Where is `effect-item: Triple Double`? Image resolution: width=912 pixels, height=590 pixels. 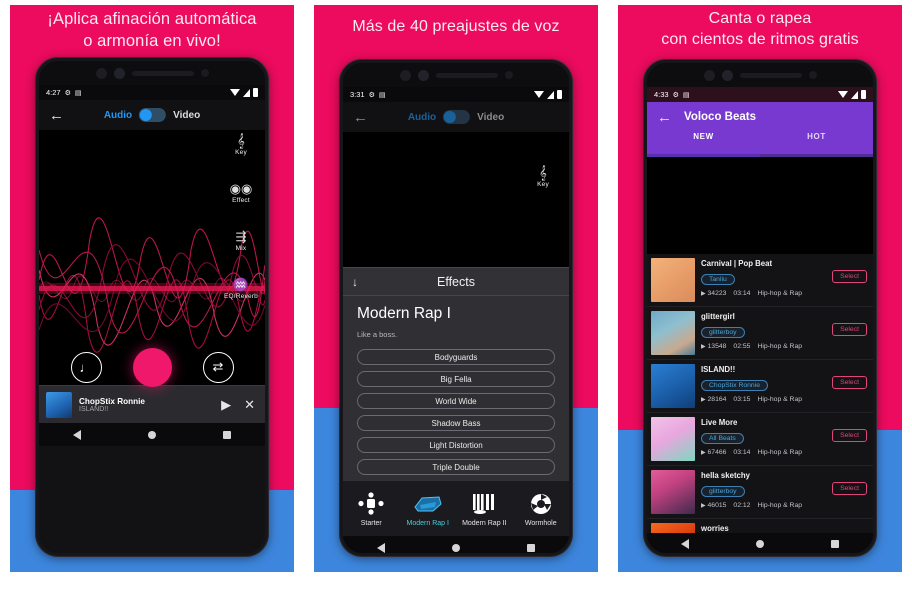 effect-item: Triple Double is located at coordinates (456, 467).